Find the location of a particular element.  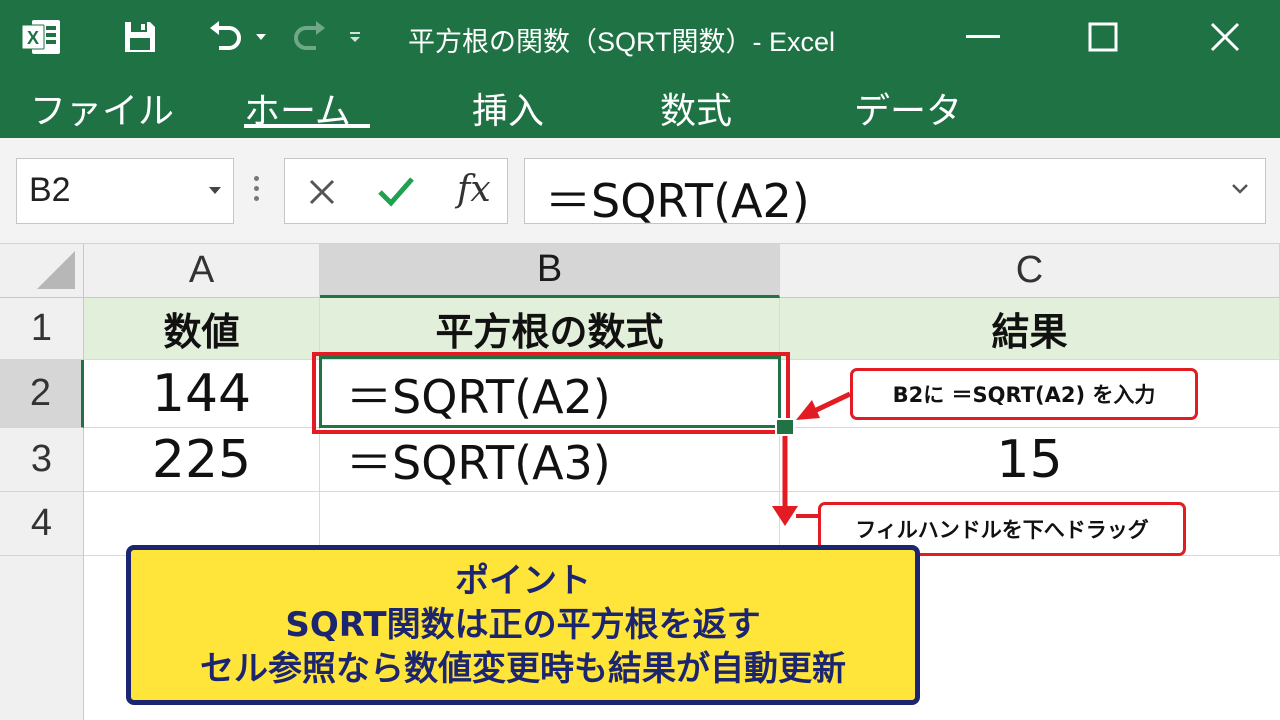

title-bar: X 平方根の関数（SQRT関数）- Excel is located at coordinates (640, 38).